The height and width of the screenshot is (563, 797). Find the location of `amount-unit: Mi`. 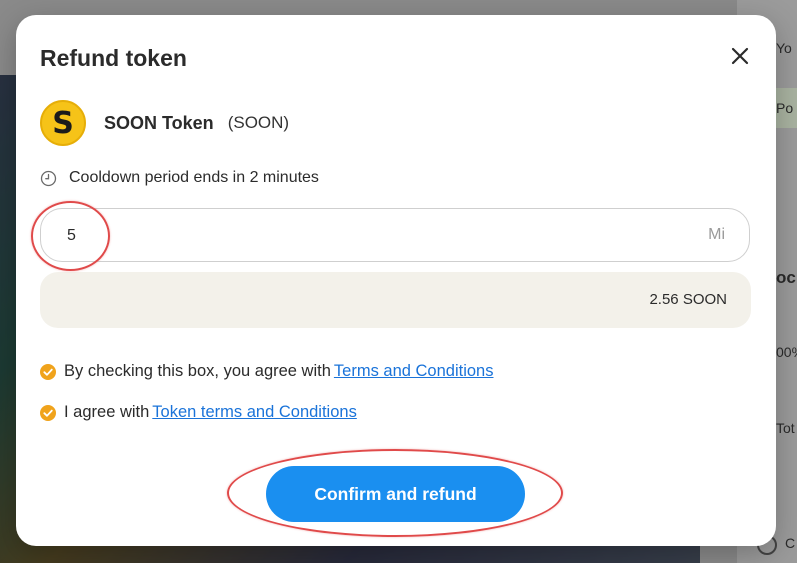

amount-unit: Mi is located at coordinates (716, 234).